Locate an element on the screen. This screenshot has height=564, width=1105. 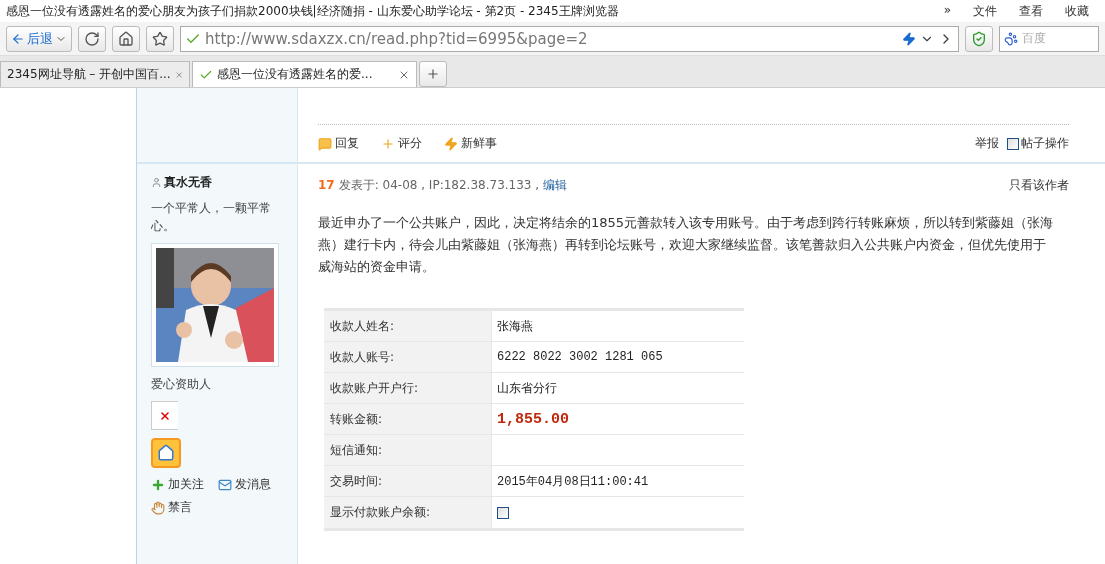
house-icon is located at coordinates (166, 453).